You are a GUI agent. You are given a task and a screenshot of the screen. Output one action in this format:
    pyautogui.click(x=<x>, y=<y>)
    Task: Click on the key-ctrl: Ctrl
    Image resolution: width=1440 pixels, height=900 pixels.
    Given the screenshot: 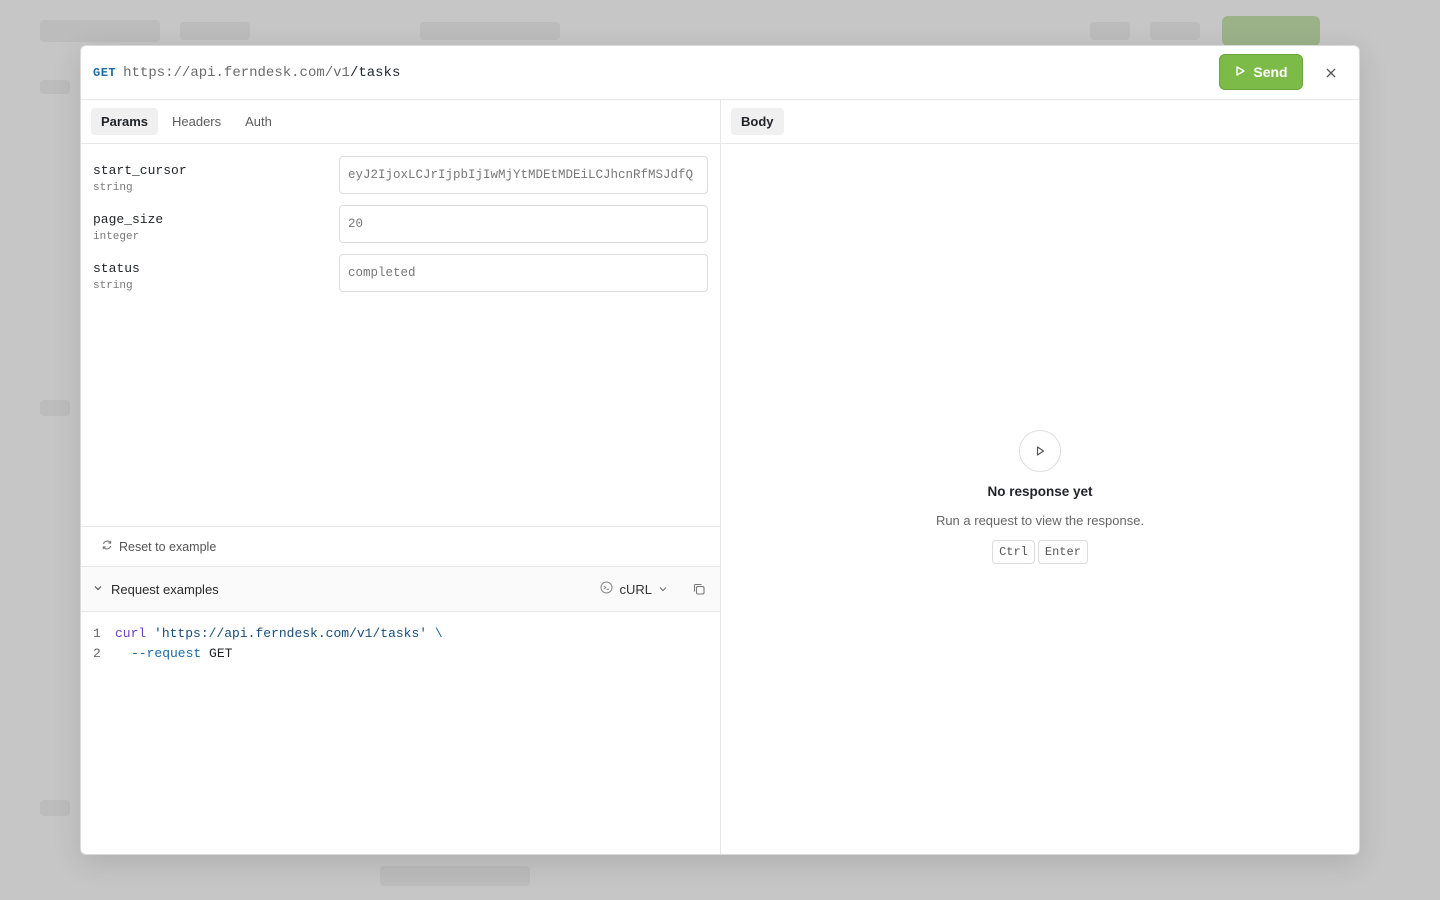 What is the action you would take?
    pyautogui.click(x=1013, y=552)
    